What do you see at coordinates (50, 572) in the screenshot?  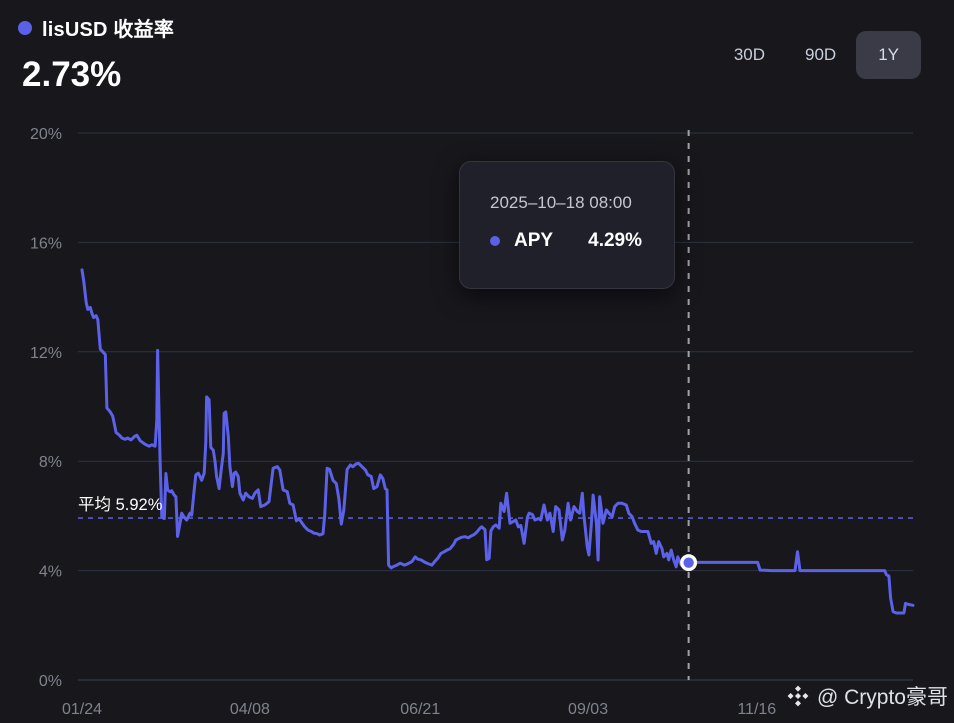 I see `svg-text: 4%` at bounding box center [50, 572].